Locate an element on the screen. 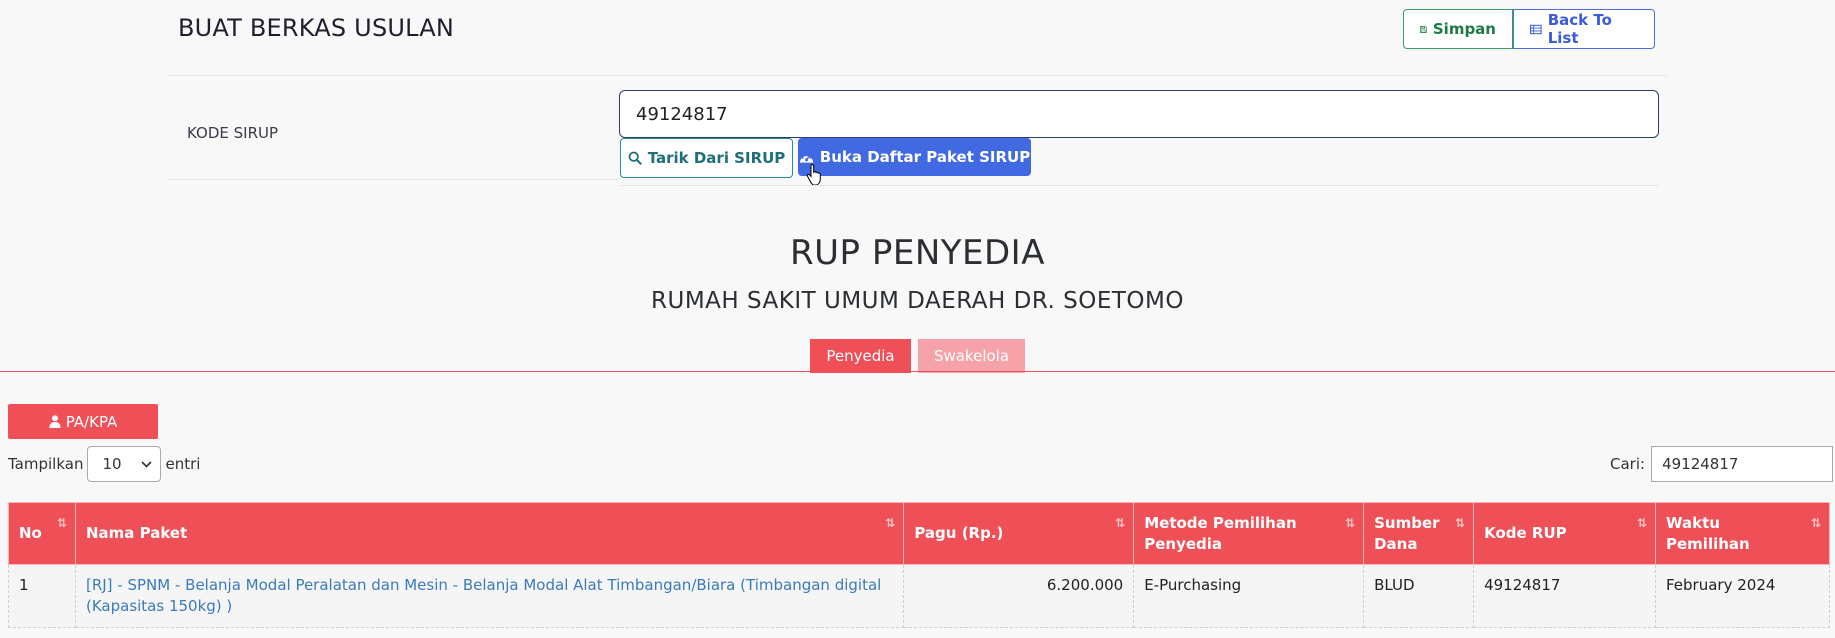 The width and height of the screenshot is (1835, 638). user-icon is located at coordinates (55, 421).